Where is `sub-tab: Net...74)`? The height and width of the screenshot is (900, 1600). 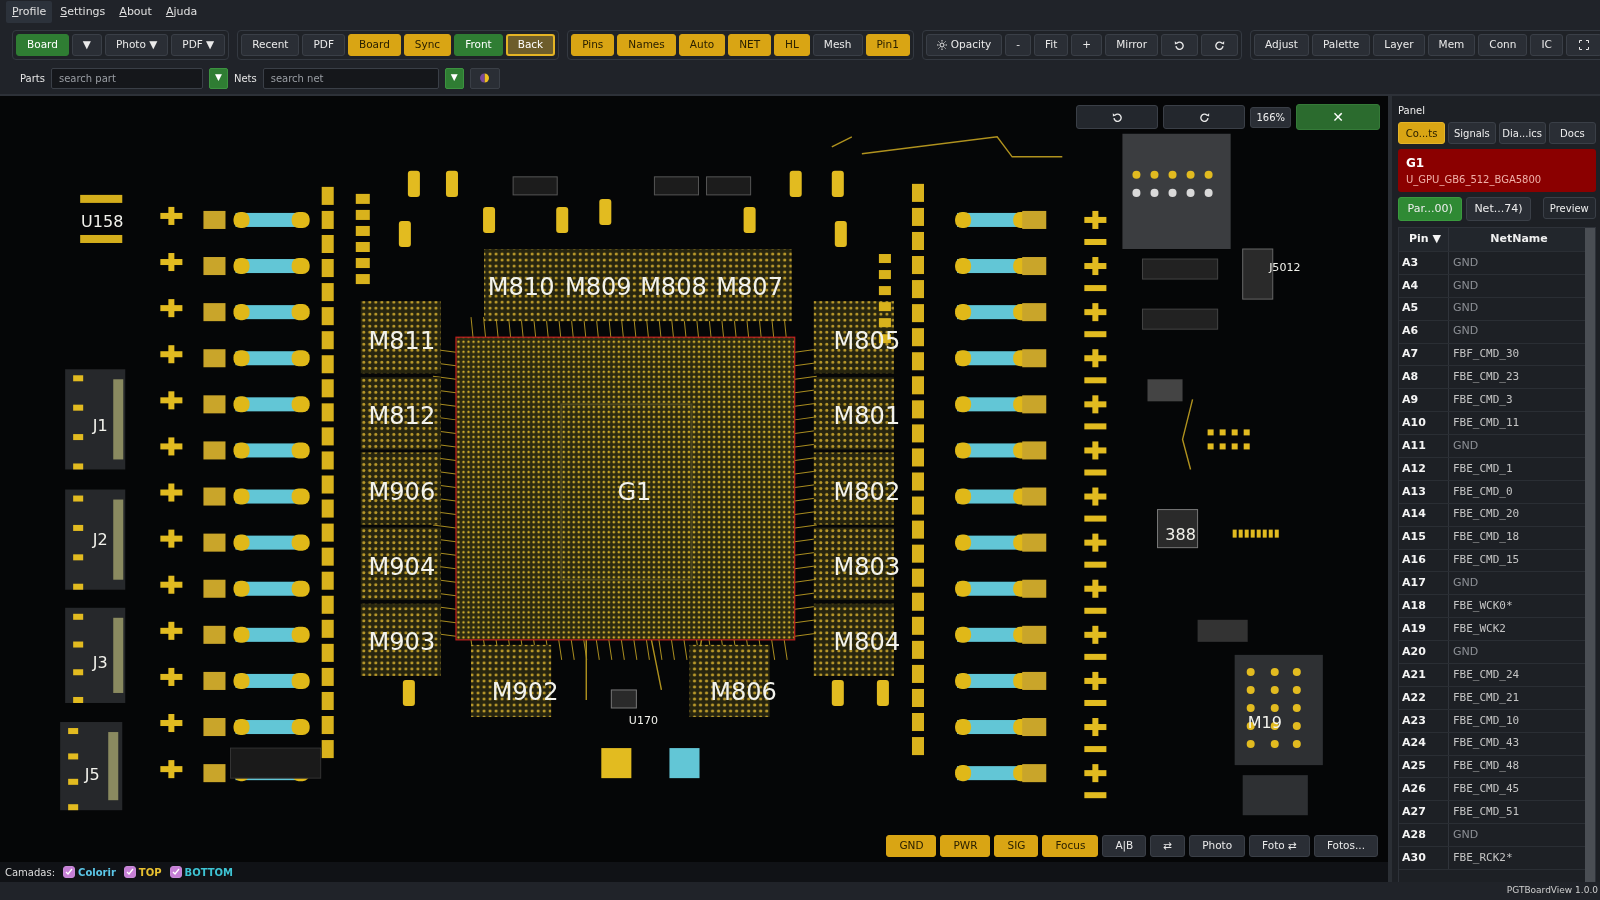
sub-tab: Net...74) is located at coordinates (1498, 209).